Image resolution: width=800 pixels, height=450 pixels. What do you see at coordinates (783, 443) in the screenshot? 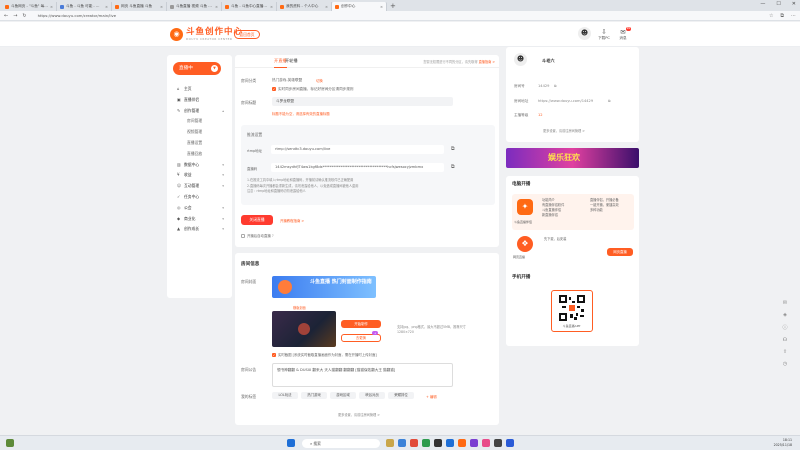
I see `taskbar-clock: 18:11 2025/11/18` at bounding box center [783, 443].